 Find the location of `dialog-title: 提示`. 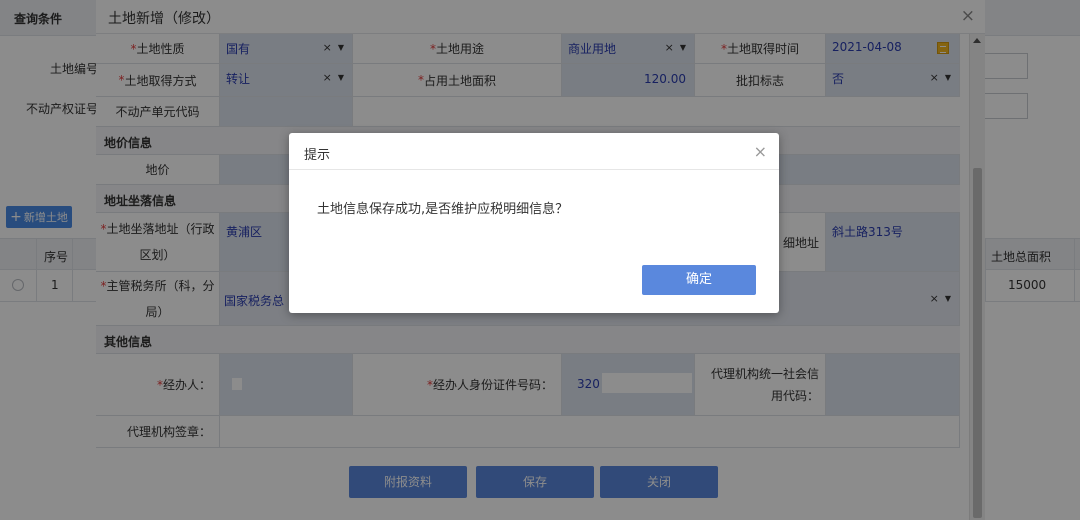

dialog-title: 提示 is located at coordinates (317, 155).